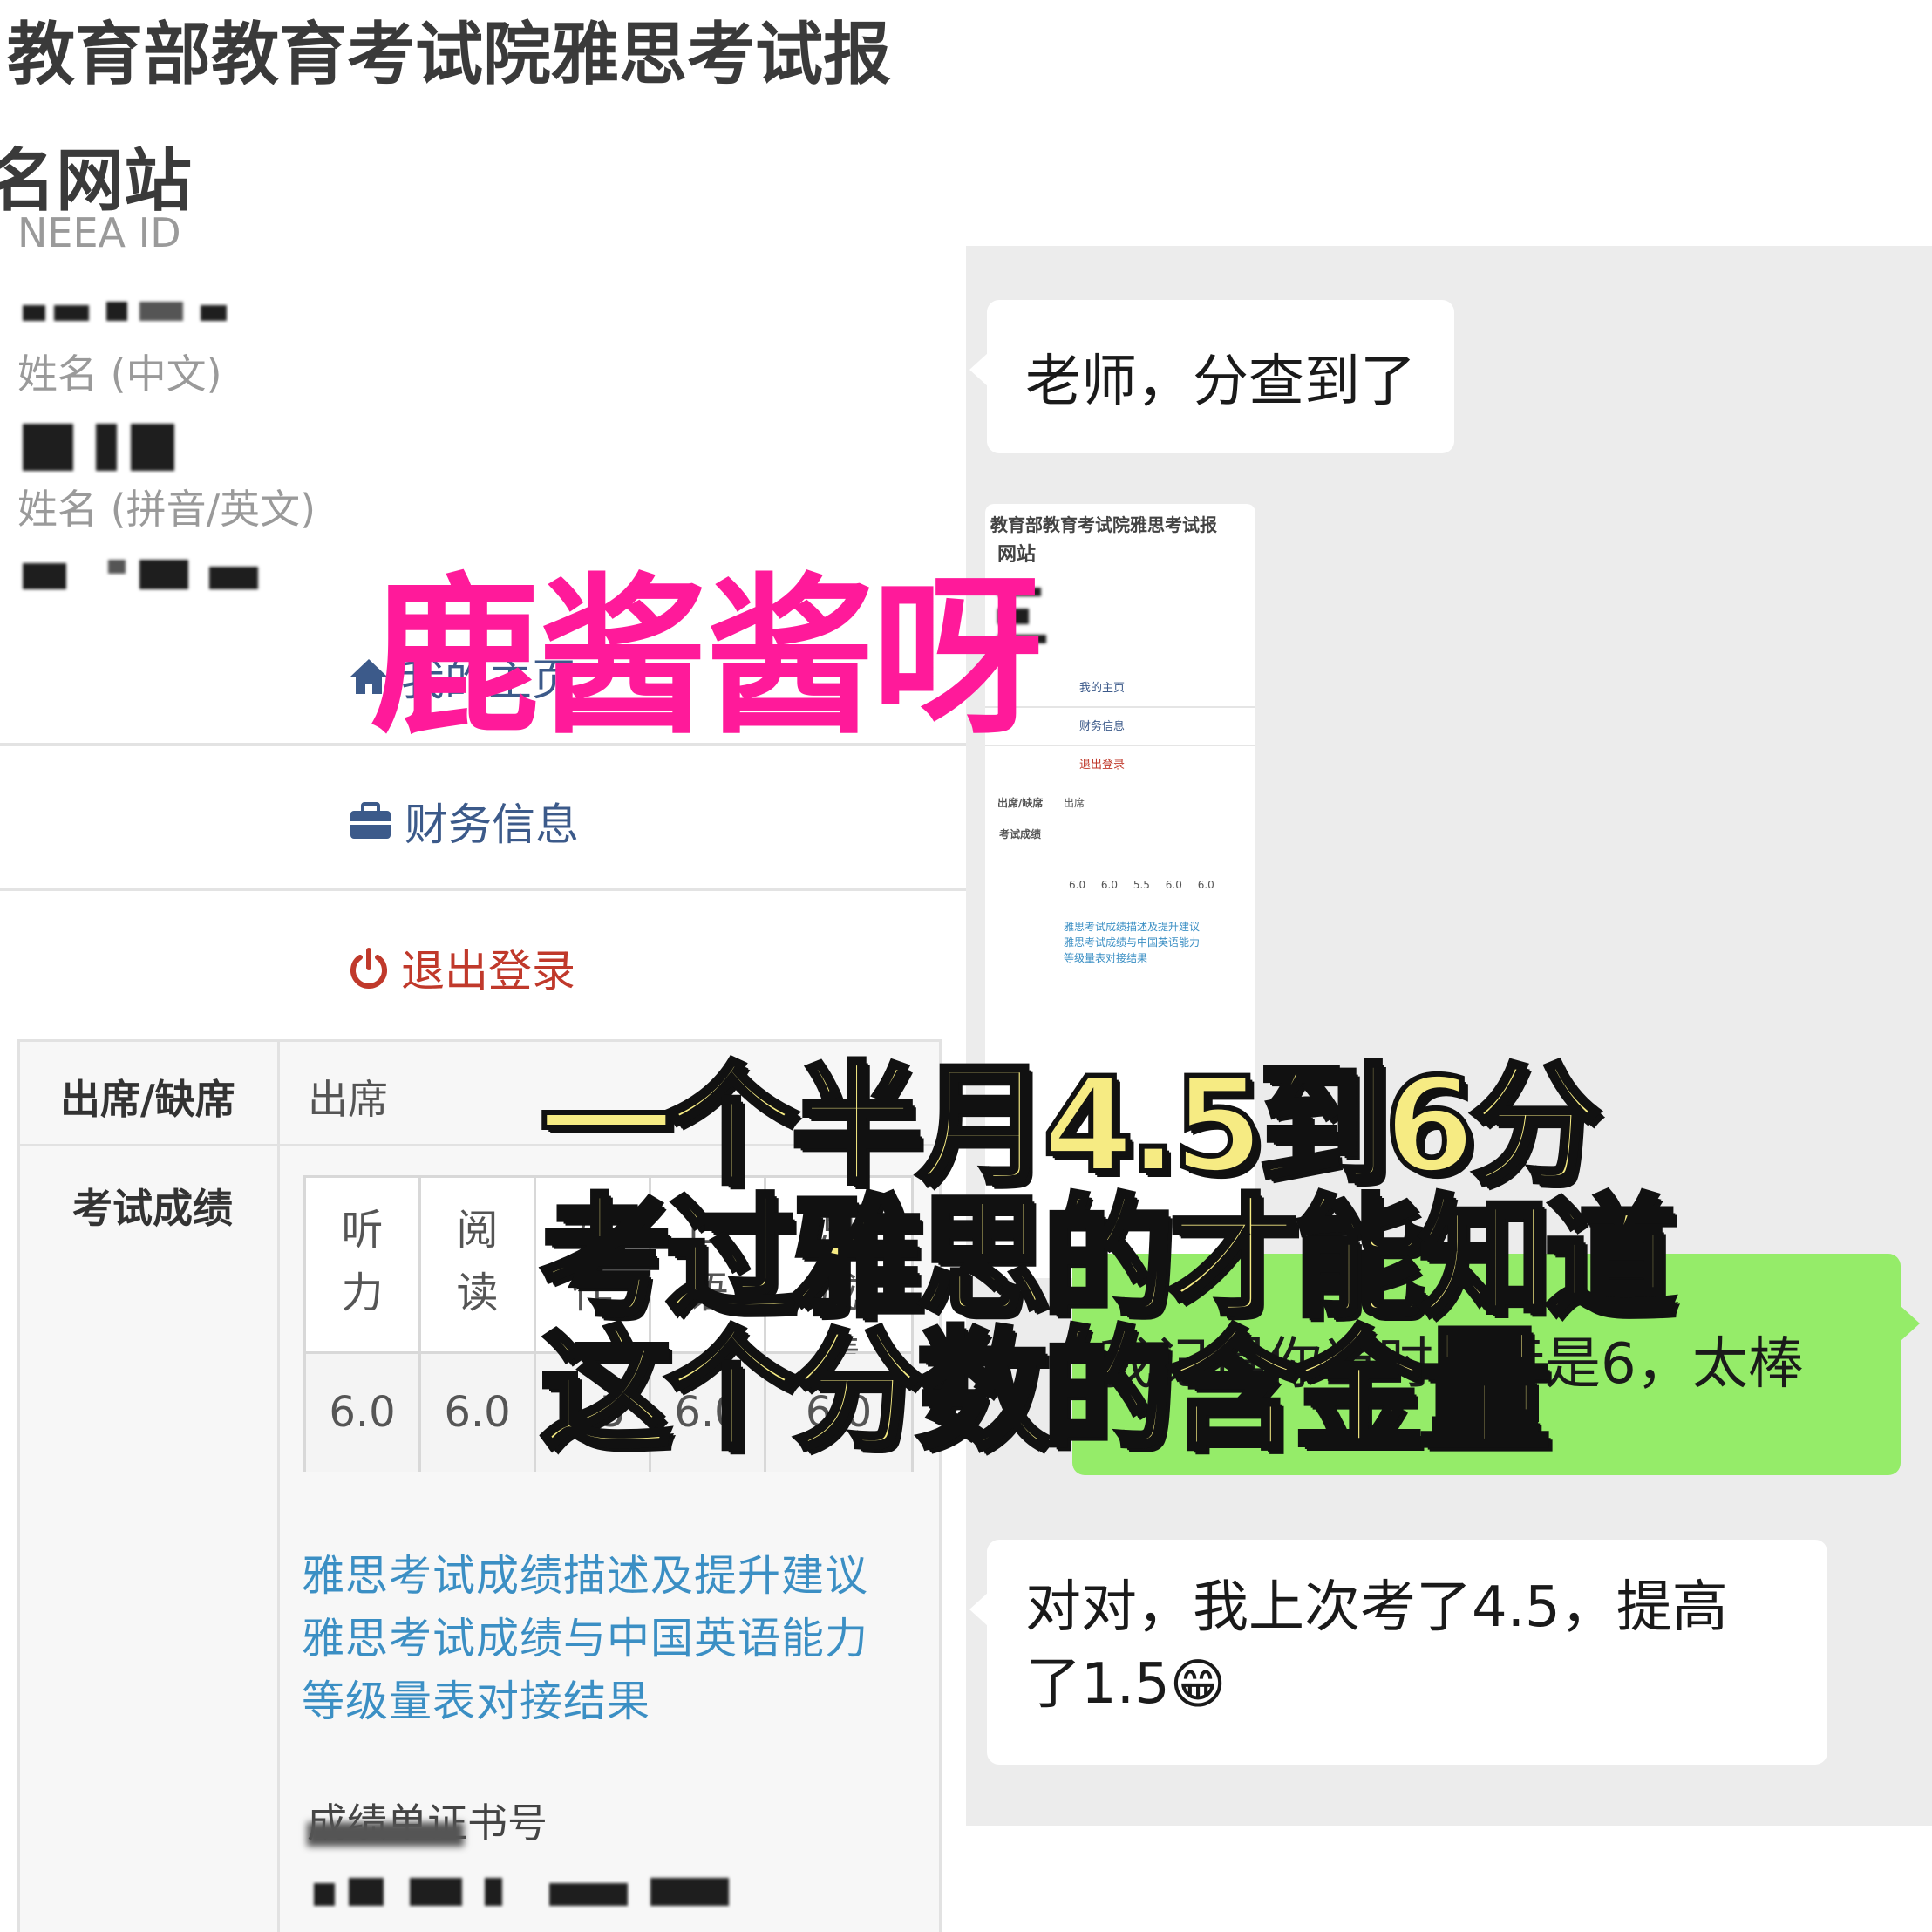 This screenshot has height=1932, width=1932. Describe the element at coordinates (147, 1099) in the screenshot. I see `attendance-label: 出席/缺席` at that location.